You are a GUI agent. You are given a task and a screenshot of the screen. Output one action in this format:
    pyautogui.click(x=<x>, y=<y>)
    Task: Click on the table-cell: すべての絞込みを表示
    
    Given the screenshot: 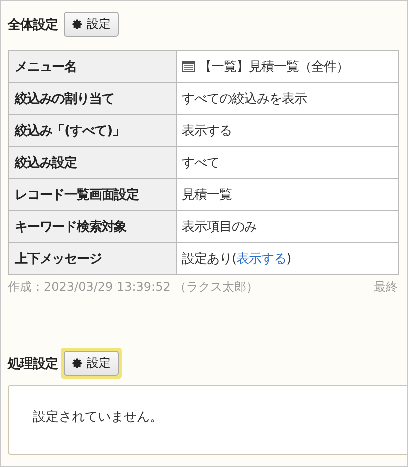 What is the action you would take?
    pyautogui.click(x=244, y=99)
    